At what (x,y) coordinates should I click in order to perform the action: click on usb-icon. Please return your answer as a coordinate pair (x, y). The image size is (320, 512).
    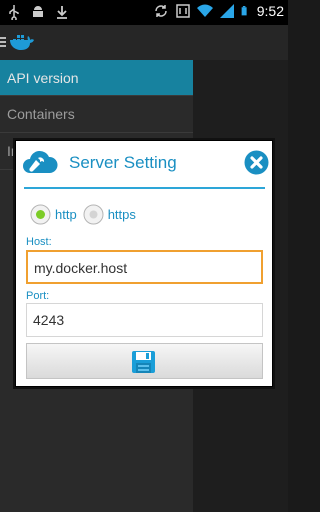
    Looking at the image, I should click on (14, 12).